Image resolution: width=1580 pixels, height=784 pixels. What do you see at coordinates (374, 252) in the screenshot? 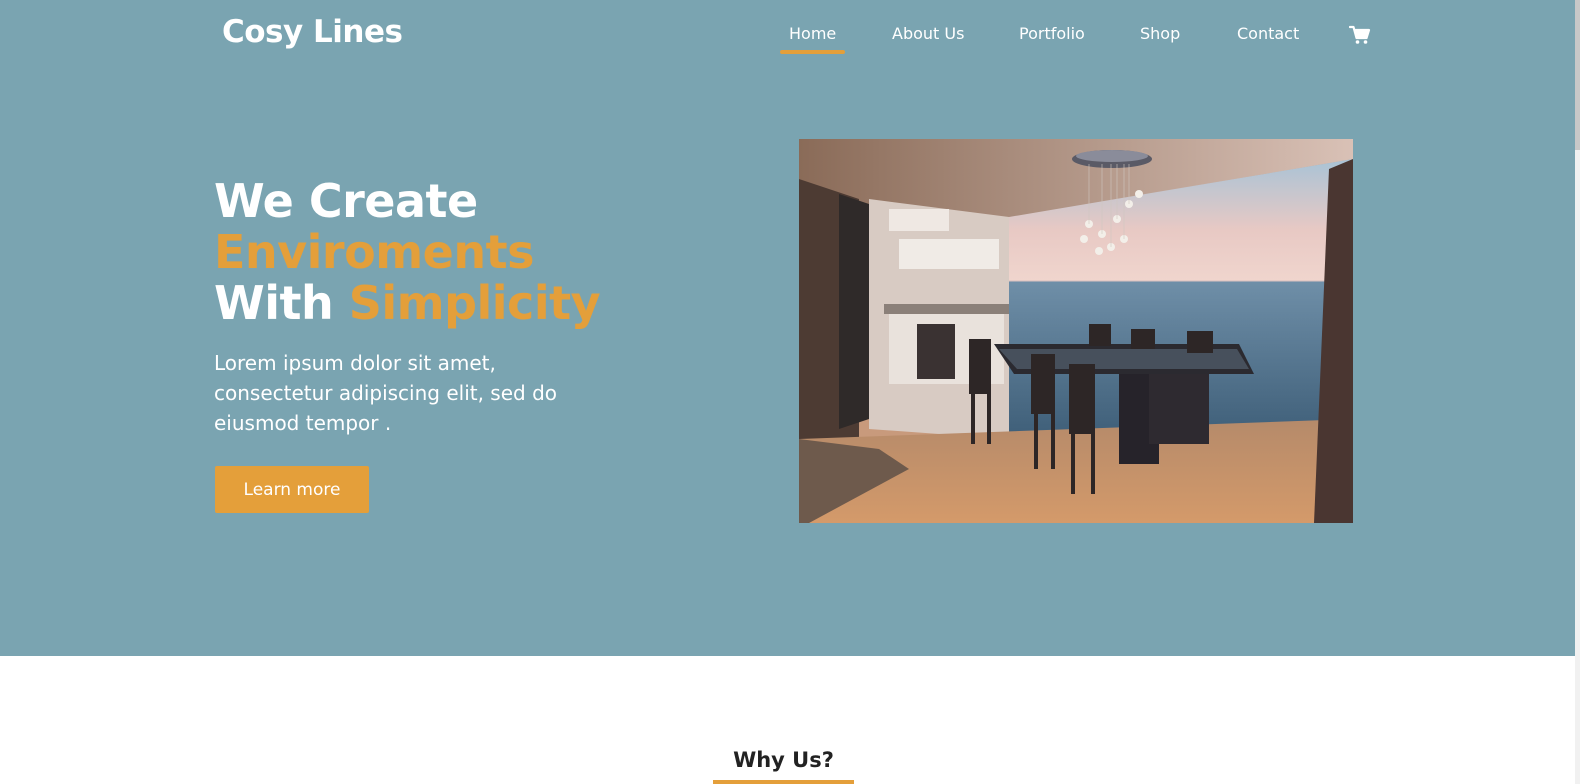
I see `headline-line-2: Enviroments` at bounding box center [374, 252].